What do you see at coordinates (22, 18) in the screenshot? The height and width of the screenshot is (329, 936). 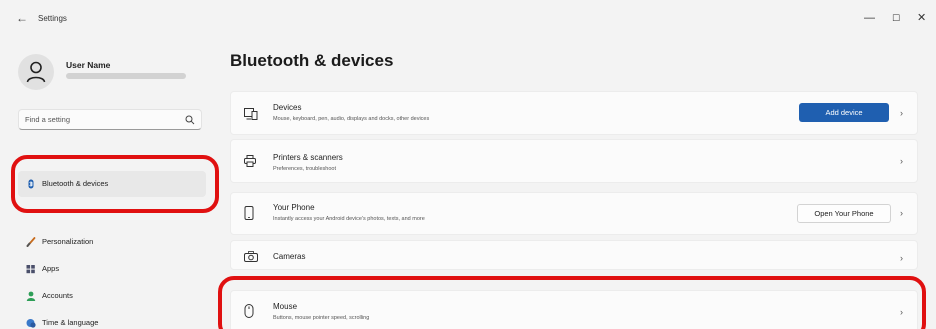 I see `back-button: ←` at bounding box center [22, 18].